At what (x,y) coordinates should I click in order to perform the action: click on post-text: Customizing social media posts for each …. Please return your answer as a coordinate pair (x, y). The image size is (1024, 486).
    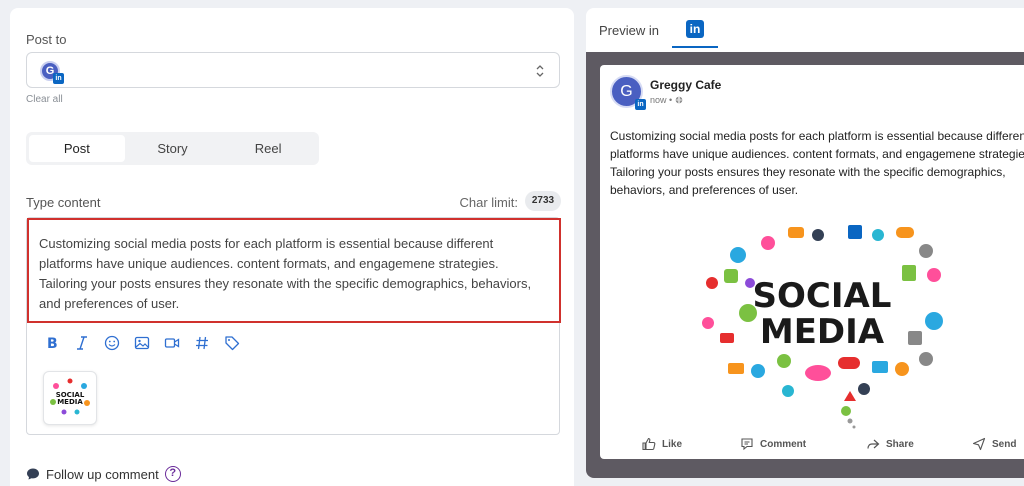
    Looking at the image, I should click on (817, 163).